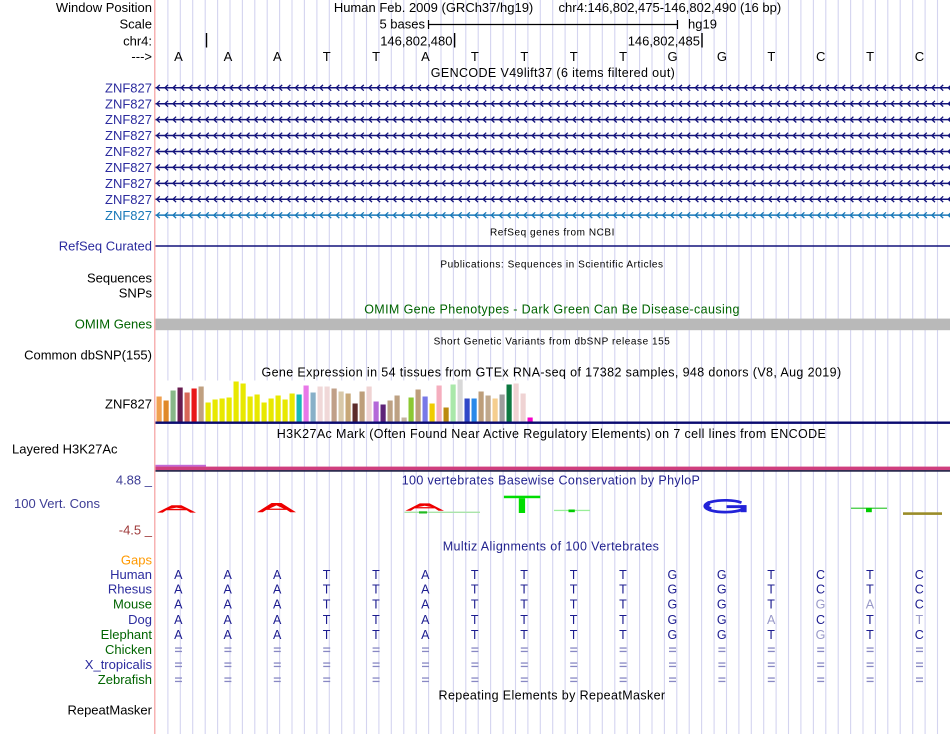  What do you see at coordinates (137, 41) in the screenshot?
I see `svg-text: chr4:` at bounding box center [137, 41].